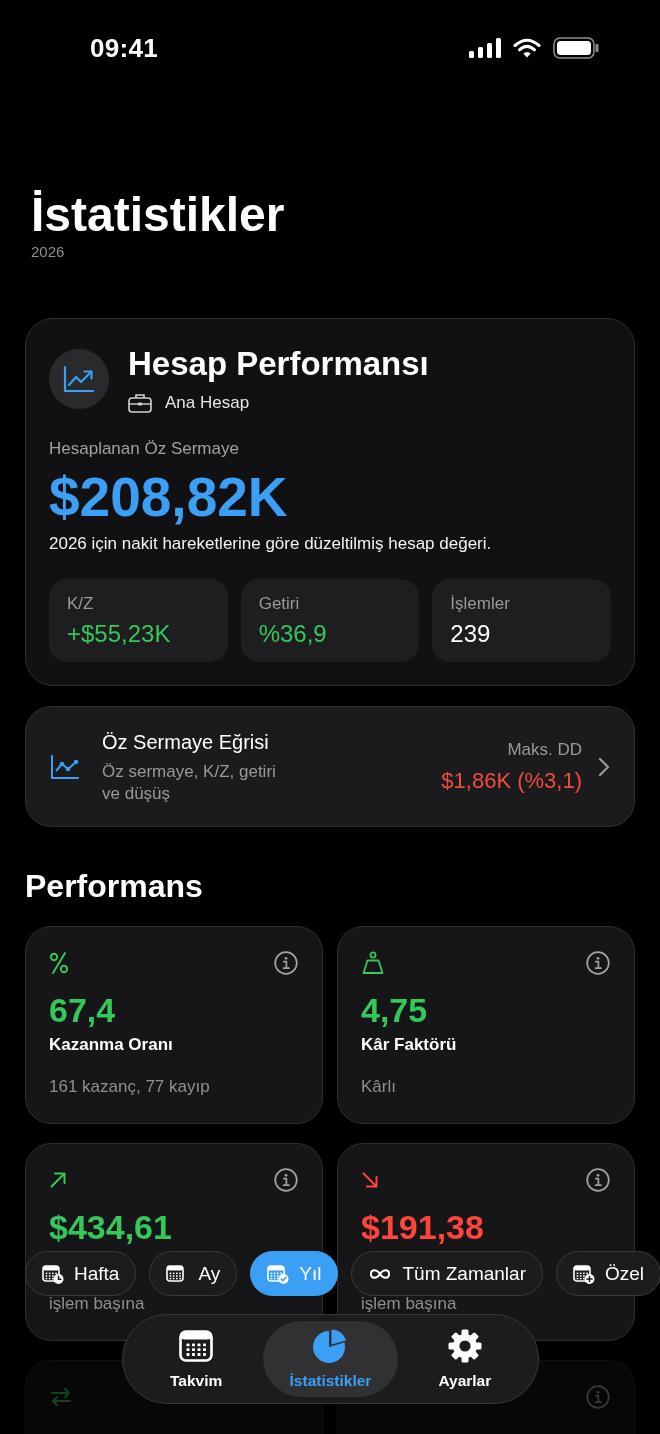 The width and height of the screenshot is (660, 1434). I want to click on stat-label: Getiri, so click(279, 604).